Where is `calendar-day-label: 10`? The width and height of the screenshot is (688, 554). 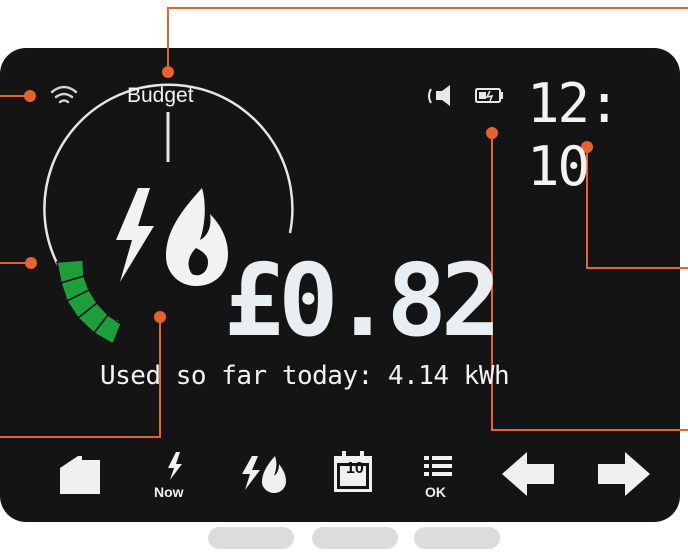
calendar-day-label: 10 is located at coordinates (355, 468).